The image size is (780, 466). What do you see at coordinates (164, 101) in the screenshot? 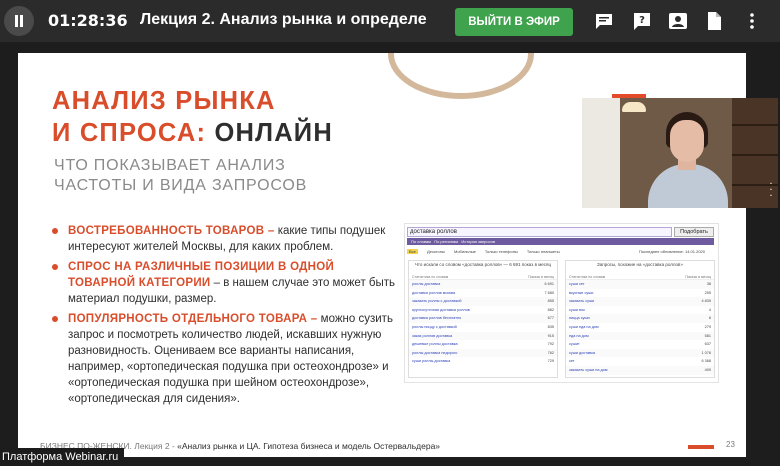
I see `slide-heading-line1: АНАЛИЗ РЫНКА` at bounding box center [164, 101].